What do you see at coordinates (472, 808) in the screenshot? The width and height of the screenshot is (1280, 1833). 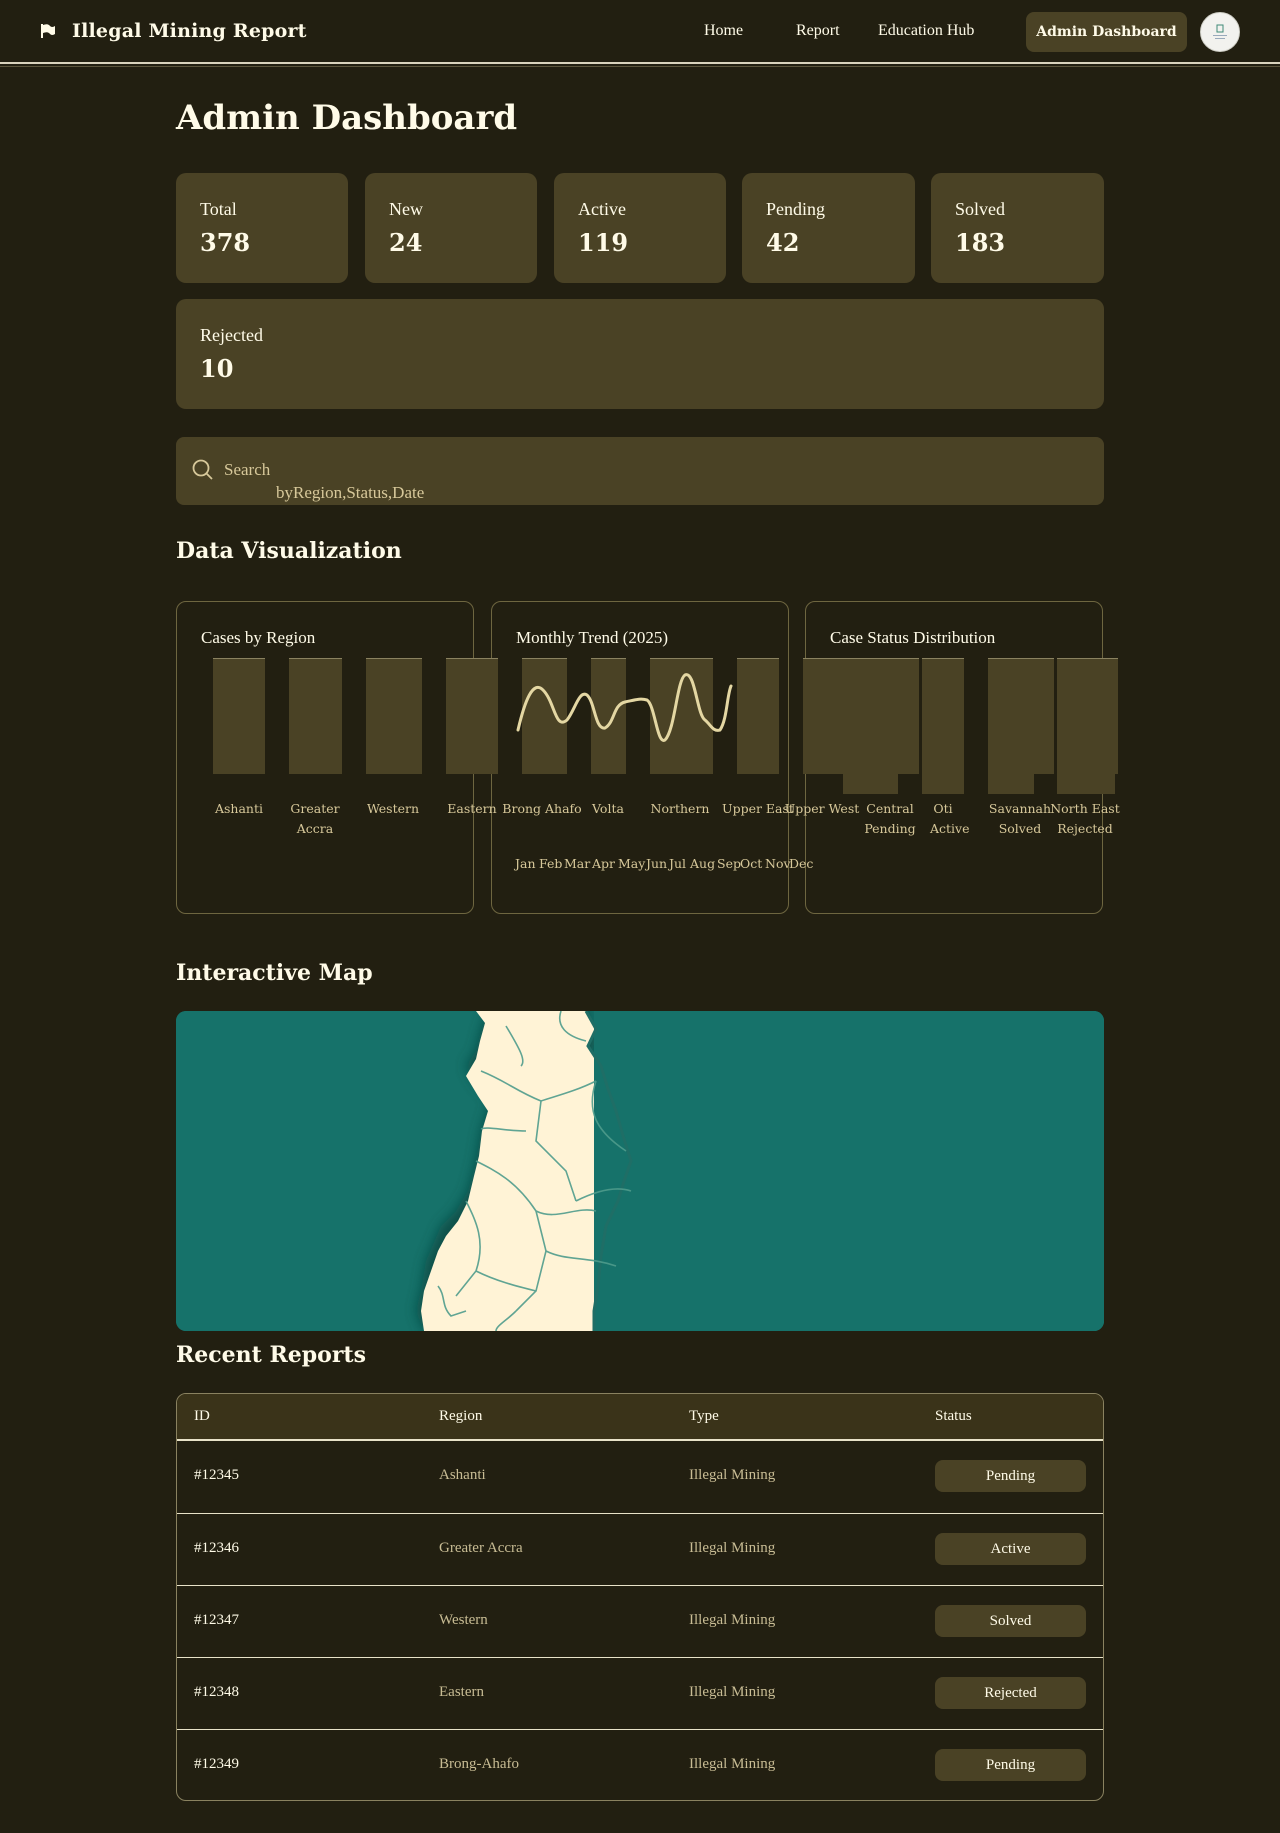 I see `chart-label-eastern: Eastern` at bounding box center [472, 808].